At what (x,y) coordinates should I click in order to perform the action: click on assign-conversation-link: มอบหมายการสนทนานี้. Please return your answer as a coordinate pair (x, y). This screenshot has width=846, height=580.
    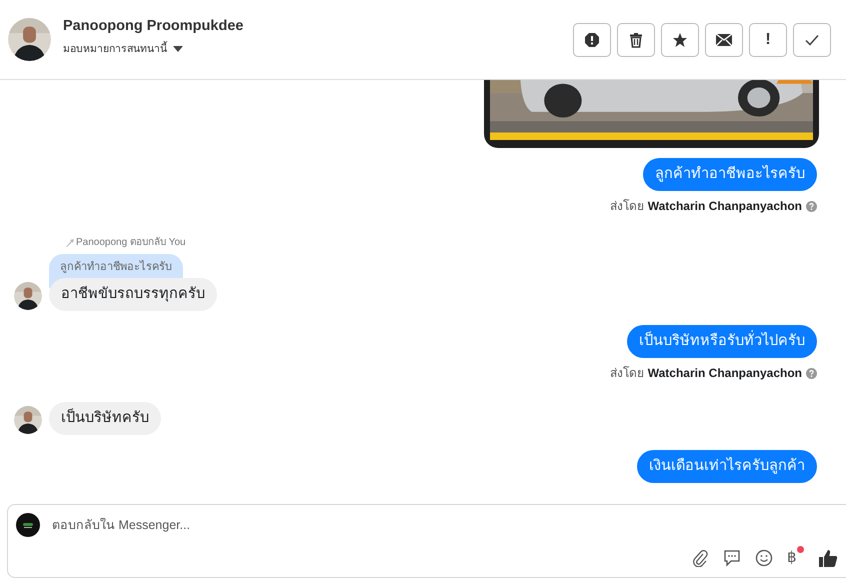
    Looking at the image, I should click on (115, 48).